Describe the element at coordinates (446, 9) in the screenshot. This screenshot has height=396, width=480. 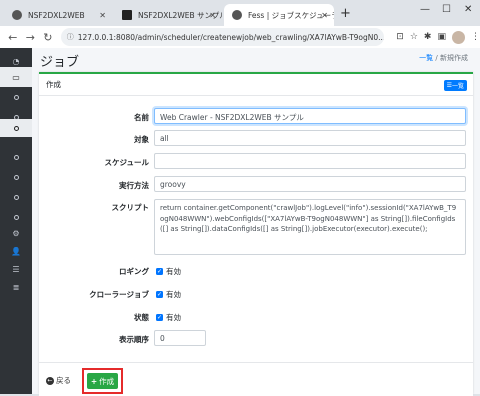
I see `maximize-icon: ☐` at that location.